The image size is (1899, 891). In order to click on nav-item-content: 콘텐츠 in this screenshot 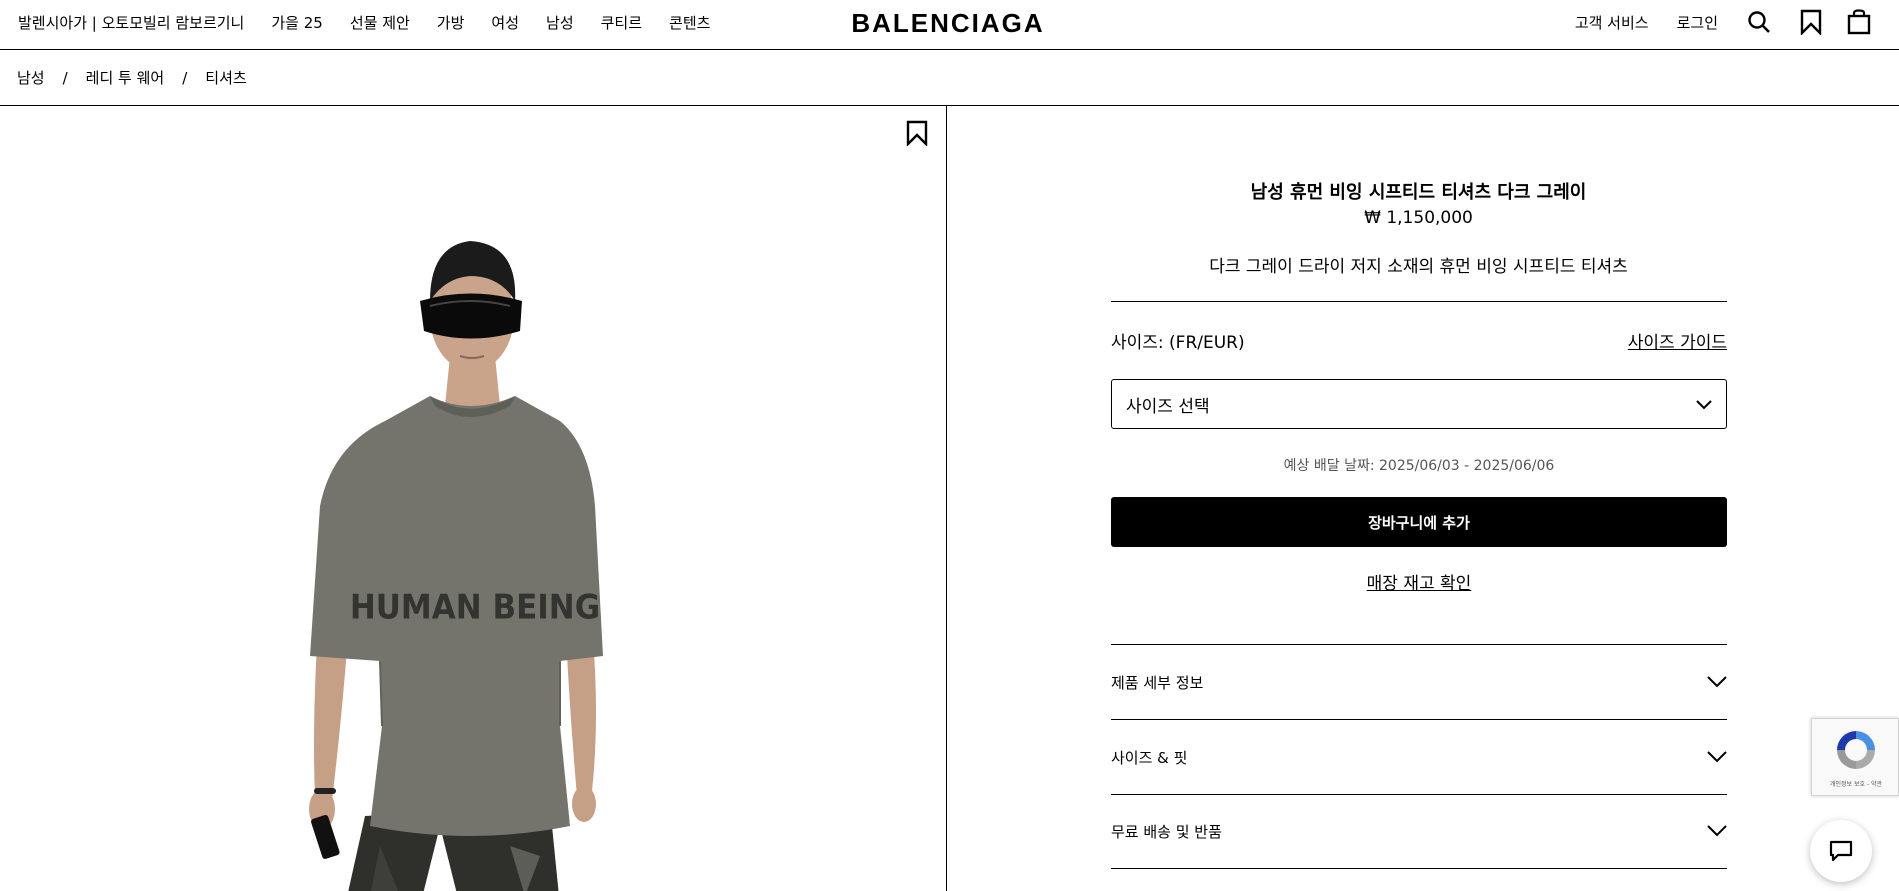, I will do `click(689, 22)`.